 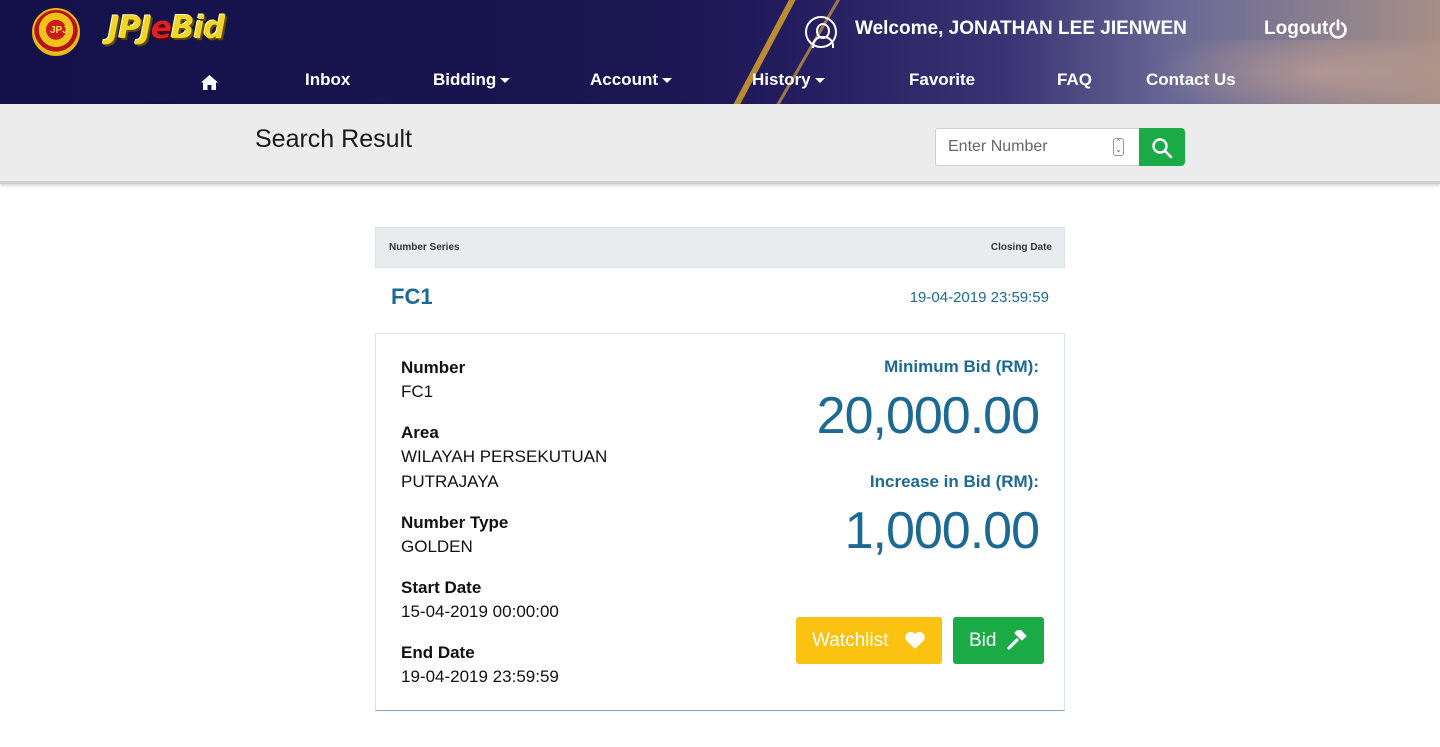 I want to click on page-title: Search Result, so click(x=334, y=139).